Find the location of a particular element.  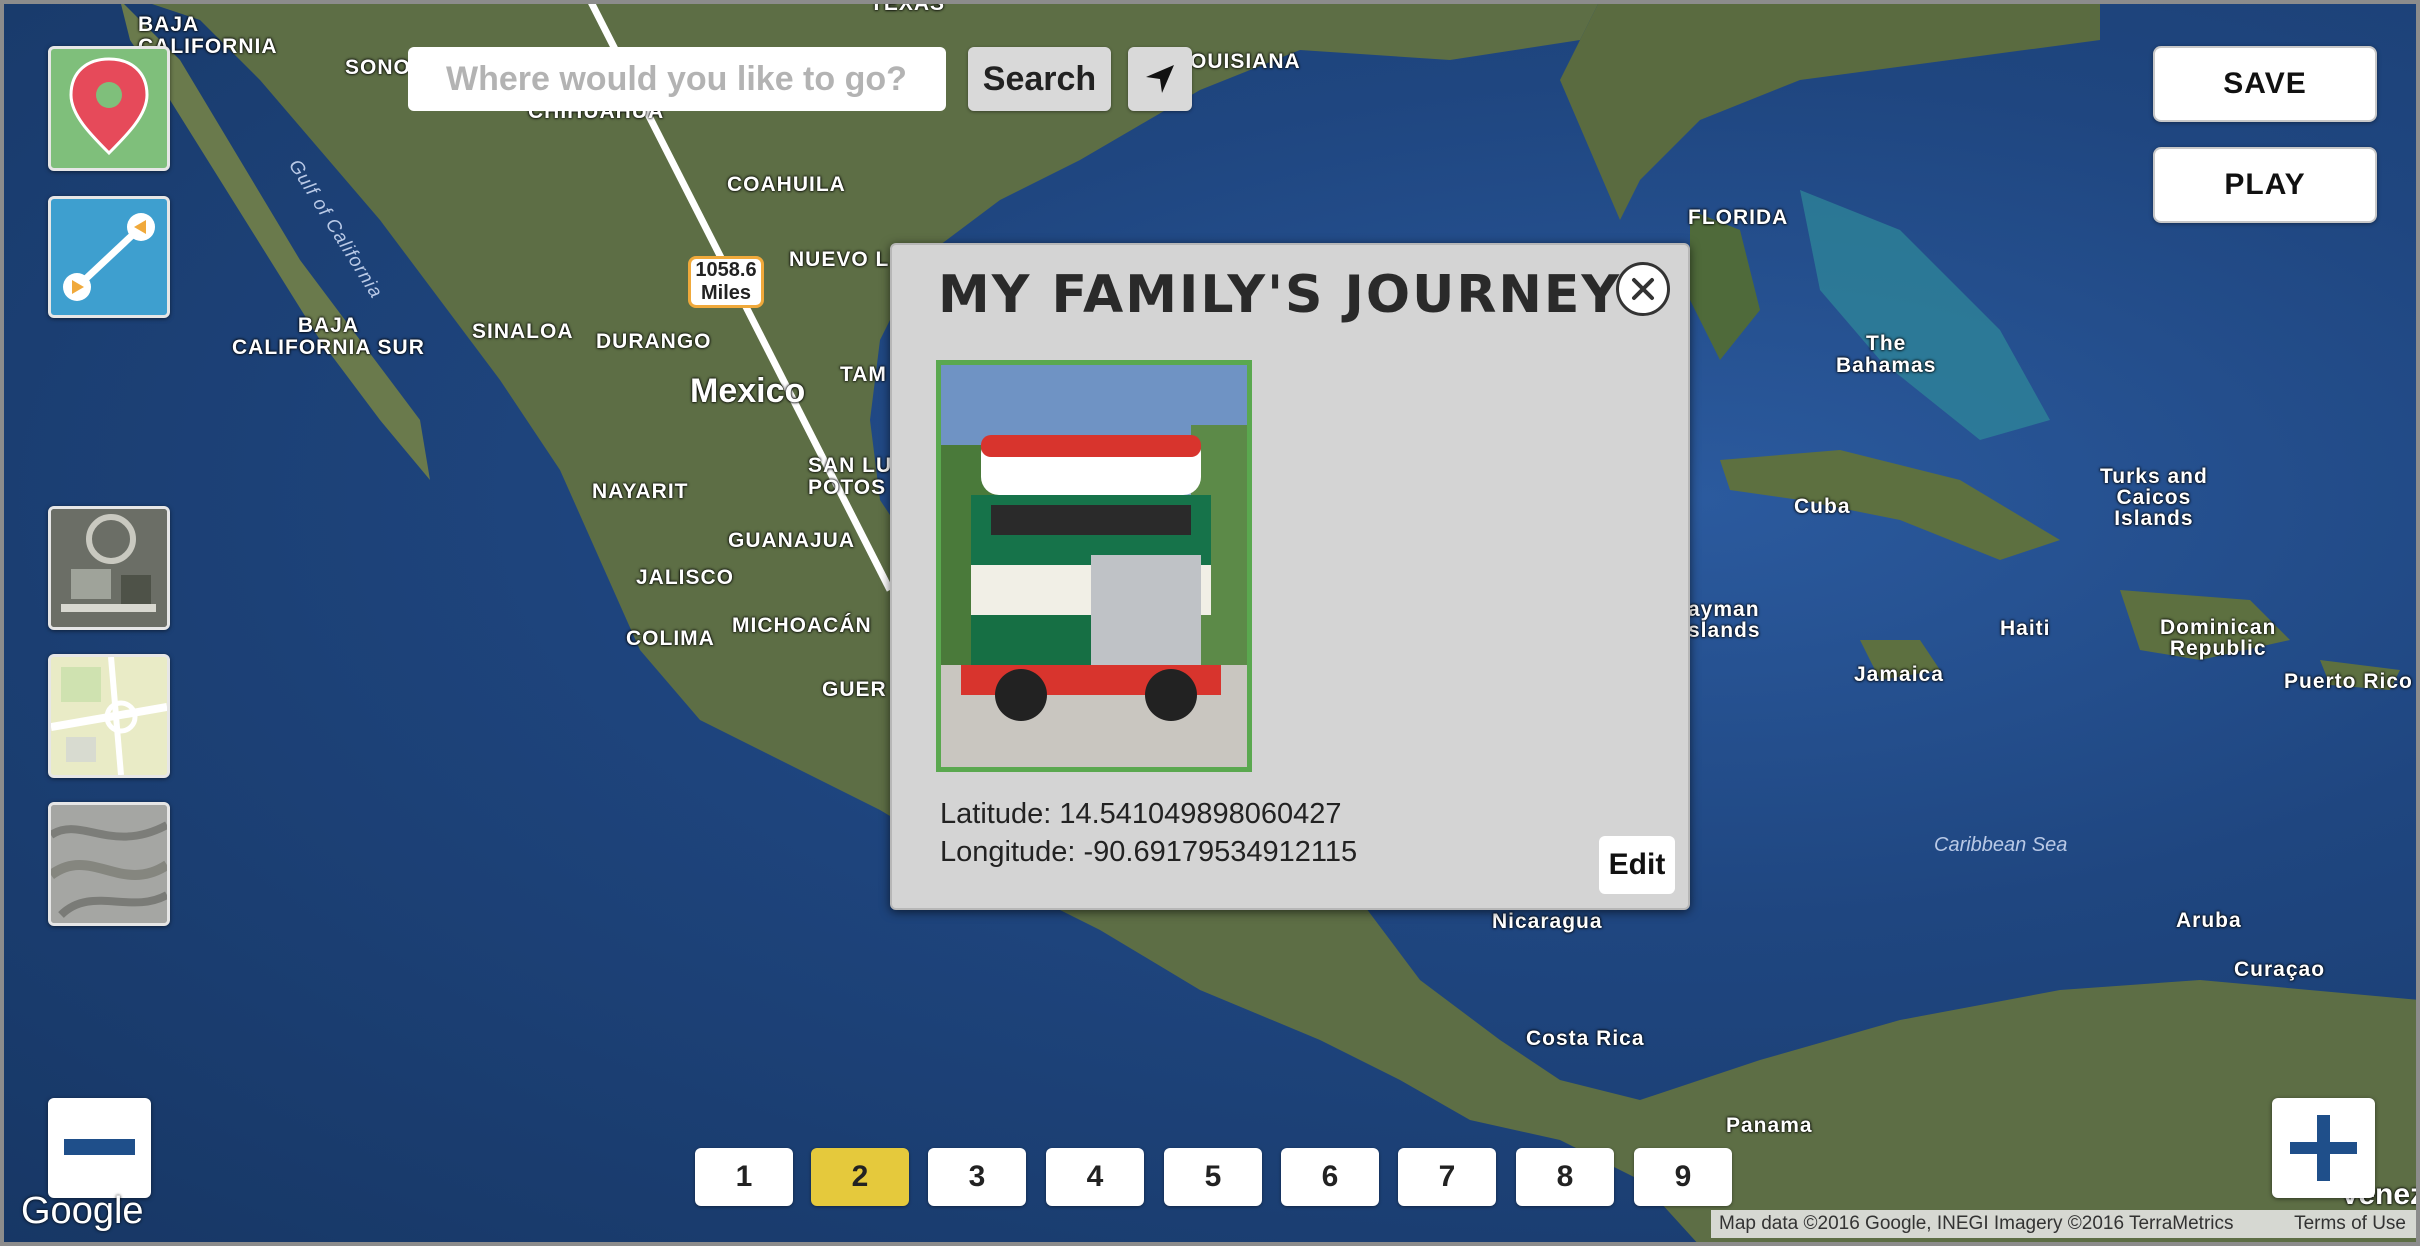

longitude-text: Longitude: -90.69179534912115 is located at coordinates (1149, 852).